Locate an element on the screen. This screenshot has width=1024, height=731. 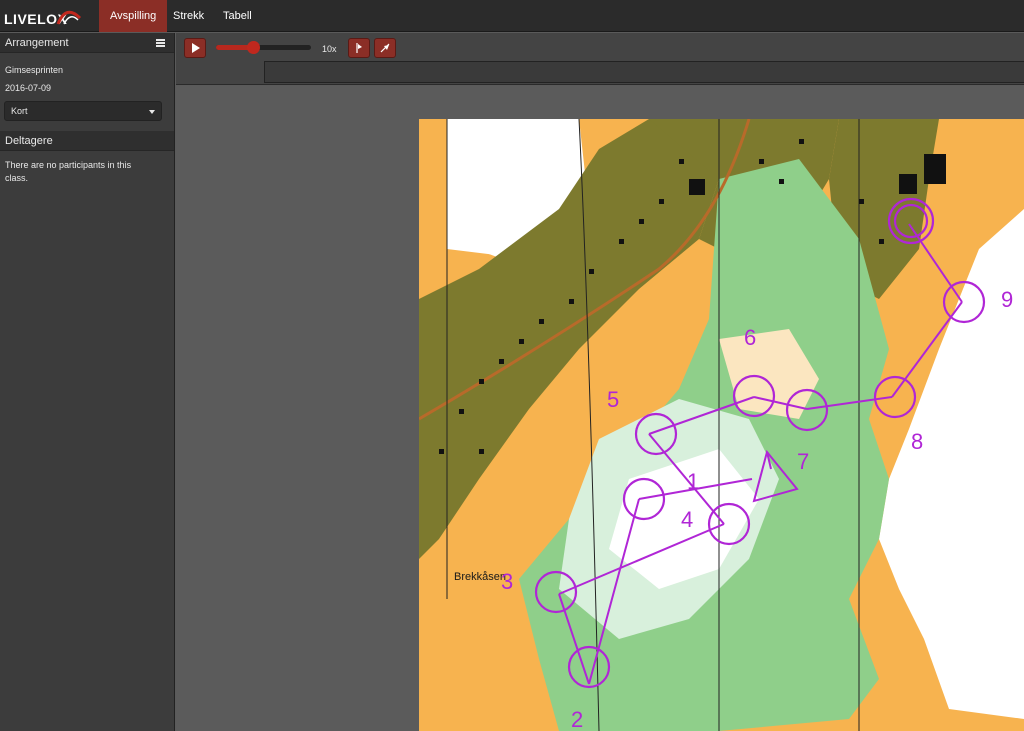
speed-label: 10x is located at coordinates (329, 49).